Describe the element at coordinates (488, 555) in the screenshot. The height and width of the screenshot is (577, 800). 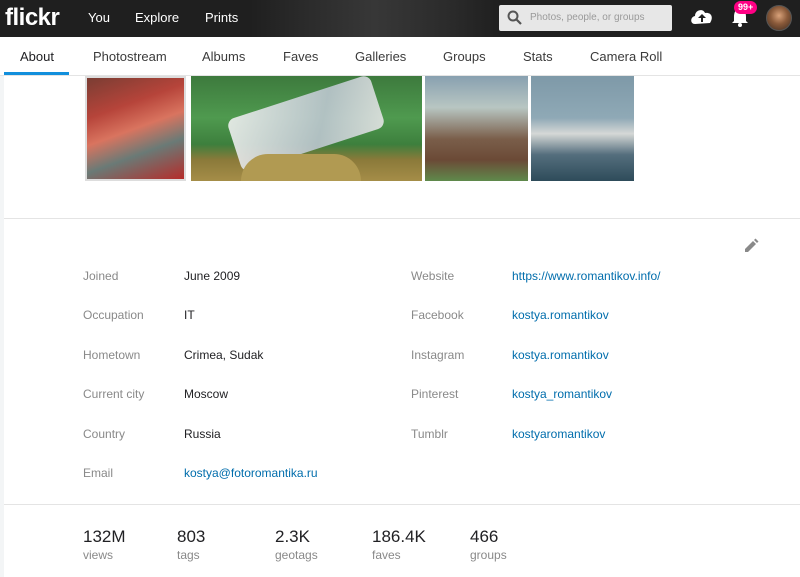
I see `stat-groups-label: groups` at that location.